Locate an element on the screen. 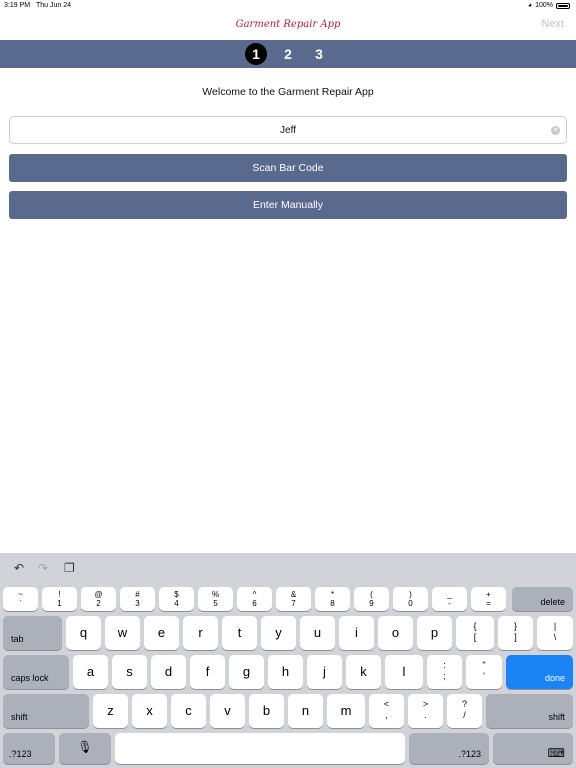 This screenshot has width=576, height=768. undo-icon: ↶ is located at coordinates (19, 568).